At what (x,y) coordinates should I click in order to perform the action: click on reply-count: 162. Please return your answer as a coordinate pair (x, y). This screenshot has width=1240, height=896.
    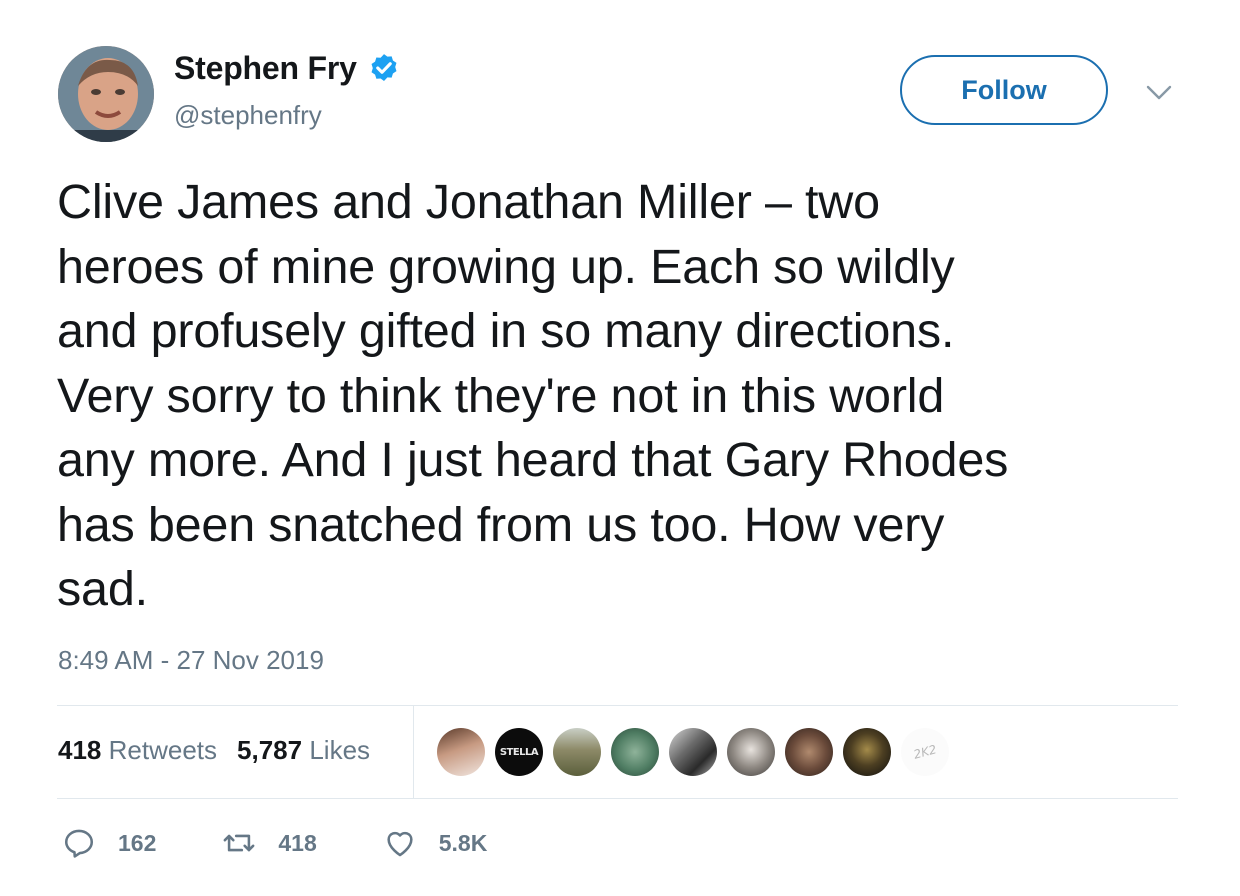
    Looking at the image, I should click on (137, 842).